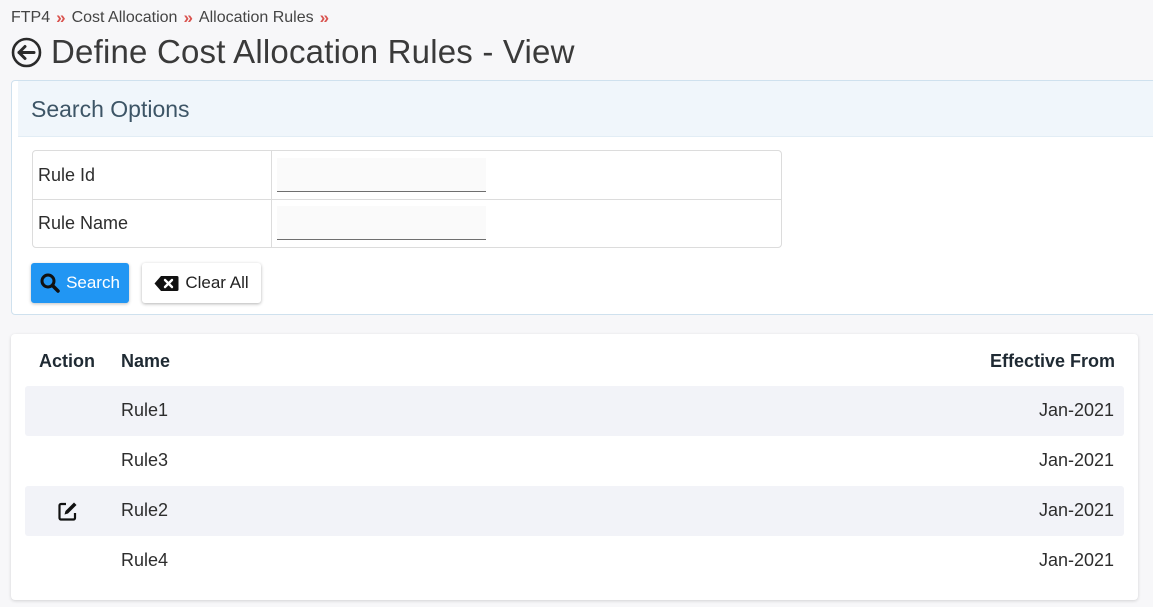  Describe the element at coordinates (145, 460) in the screenshot. I see `rule-name-cell: Rule3` at that location.